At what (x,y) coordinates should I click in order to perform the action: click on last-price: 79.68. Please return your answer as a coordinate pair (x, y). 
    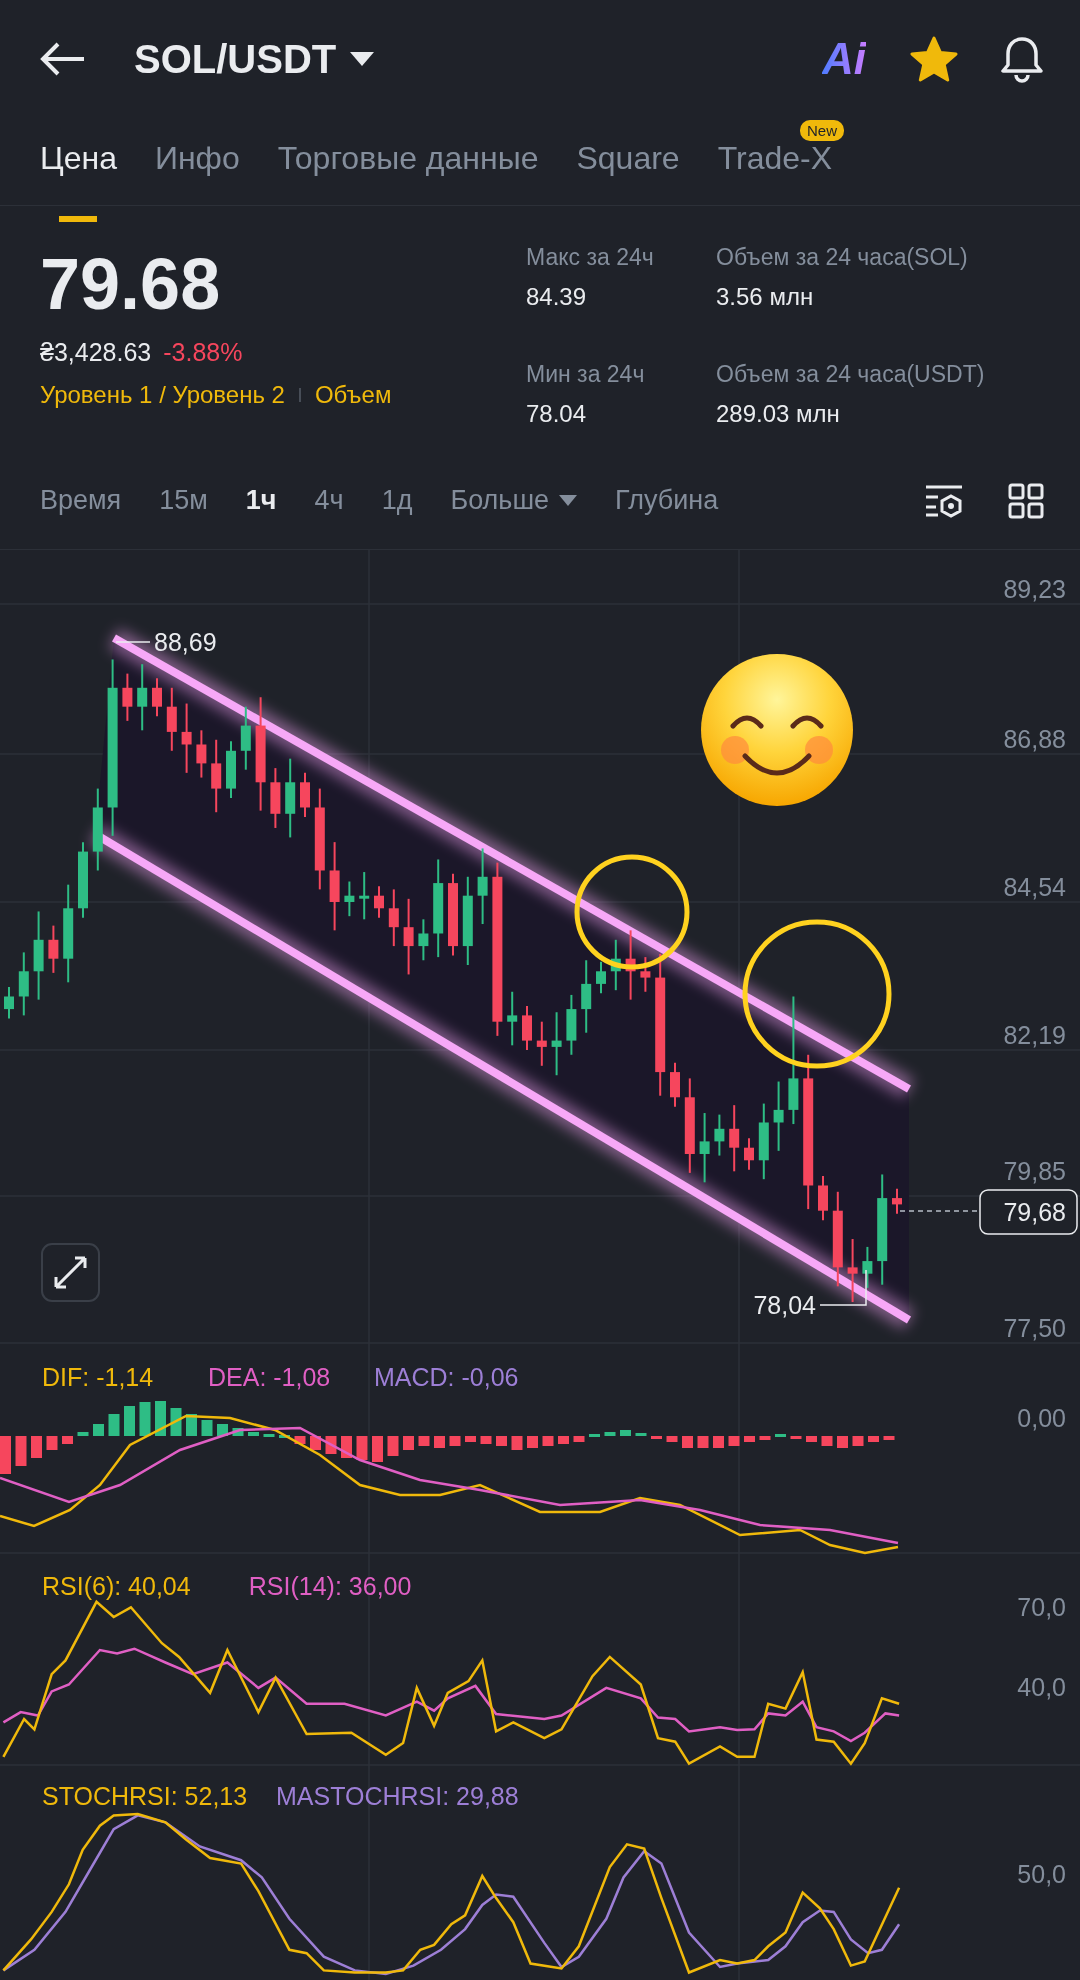
    Looking at the image, I should click on (131, 284).